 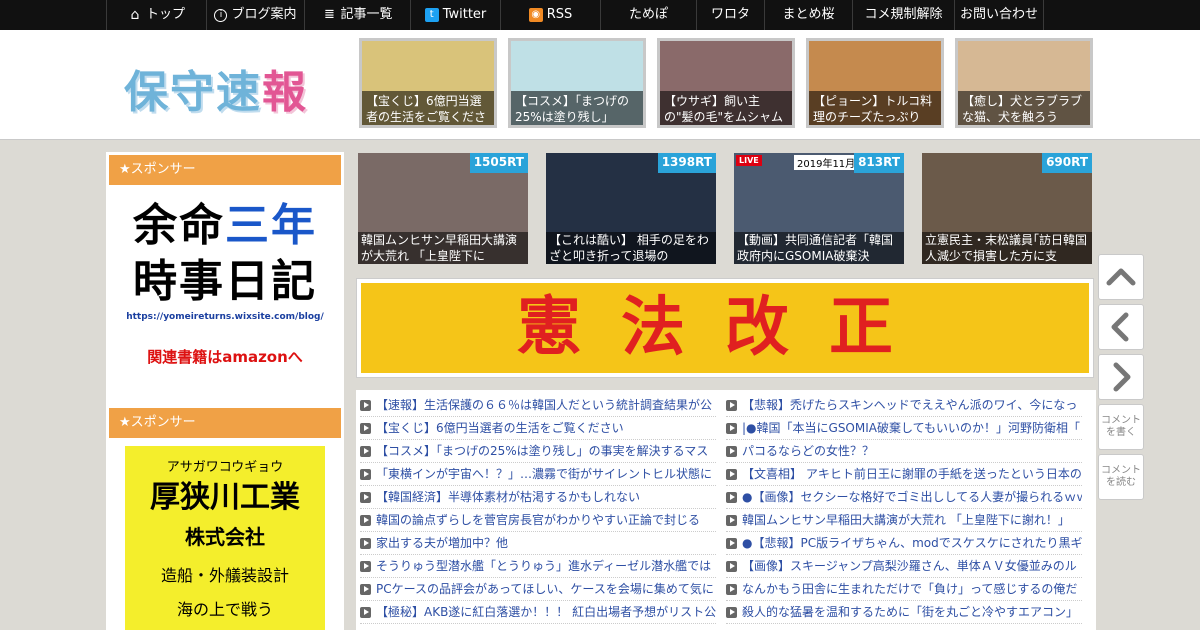 What do you see at coordinates (225, 538) in the screenshot?
I see `sponsor-ad-asagawa: アサガワコウギョウ 厚狭川工業 株式会社 造船・外艤装設計 海の上で戦う` at bounding box center [225, 538].